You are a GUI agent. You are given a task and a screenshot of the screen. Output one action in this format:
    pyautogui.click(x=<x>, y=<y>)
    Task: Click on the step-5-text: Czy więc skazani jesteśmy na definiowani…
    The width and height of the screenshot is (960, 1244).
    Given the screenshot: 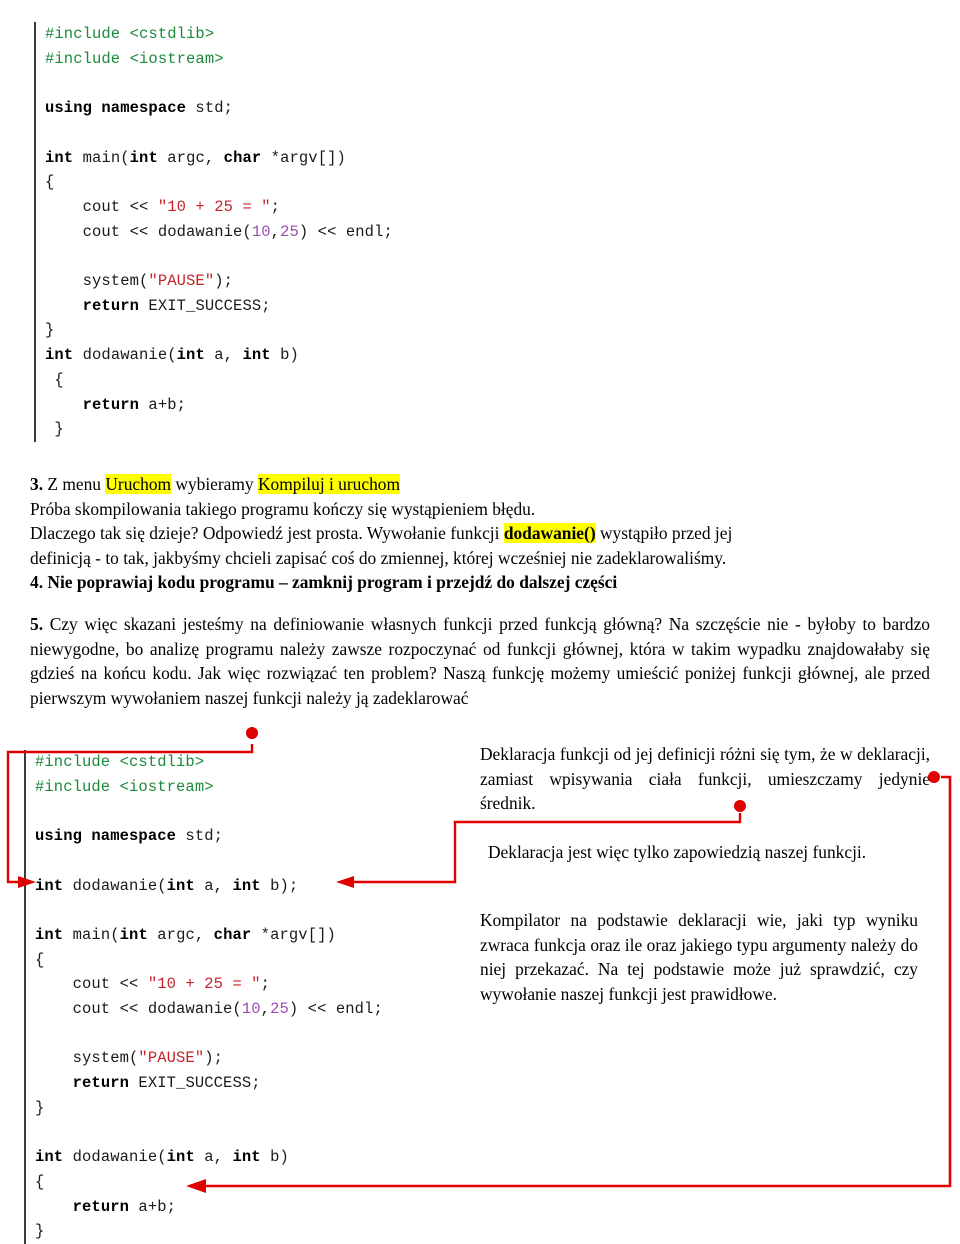 What is the action you would take?
    pyautogui.click(x=480, y=661)
    